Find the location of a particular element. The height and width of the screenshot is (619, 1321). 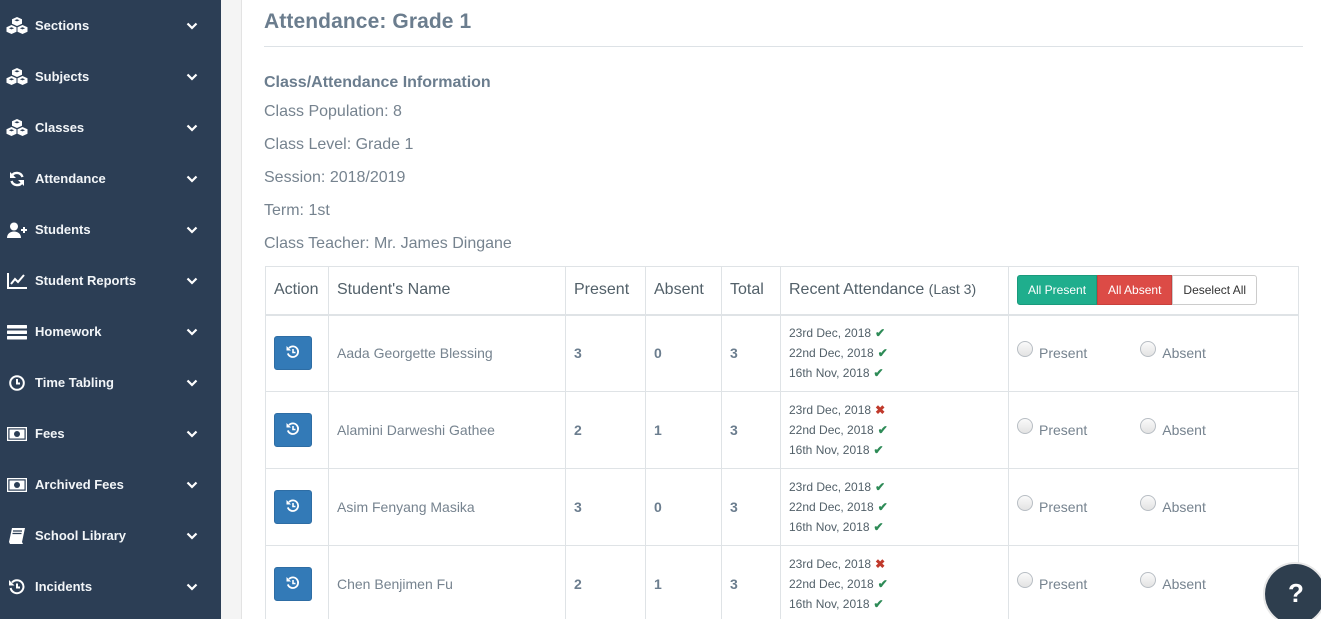

help-button: ? is located at coordinates (1292, 590).